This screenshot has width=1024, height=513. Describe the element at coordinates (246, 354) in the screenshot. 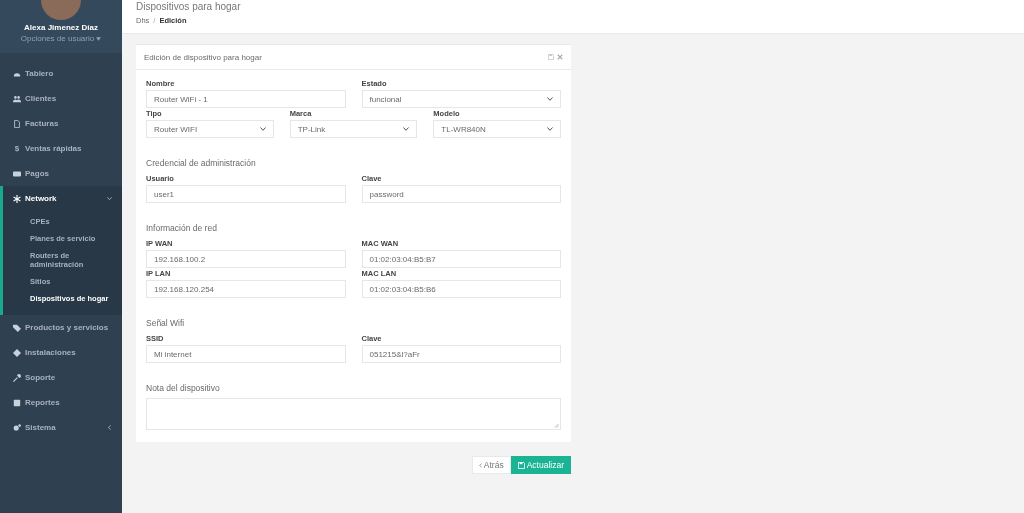

I see `text-field: Mi internet` at that location.